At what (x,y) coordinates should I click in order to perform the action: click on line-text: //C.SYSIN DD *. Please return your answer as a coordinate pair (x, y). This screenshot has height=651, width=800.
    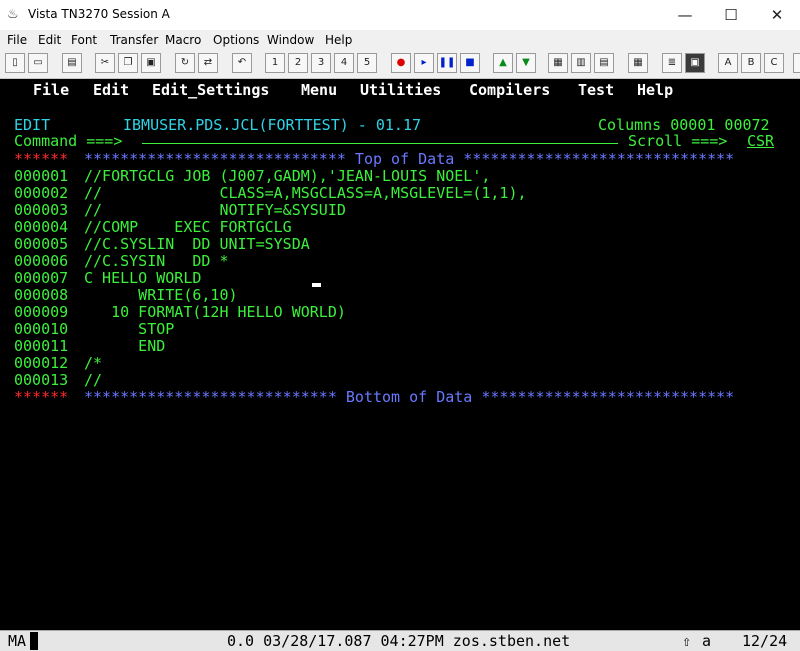
    Looking at the image, I should click on (156, 261).